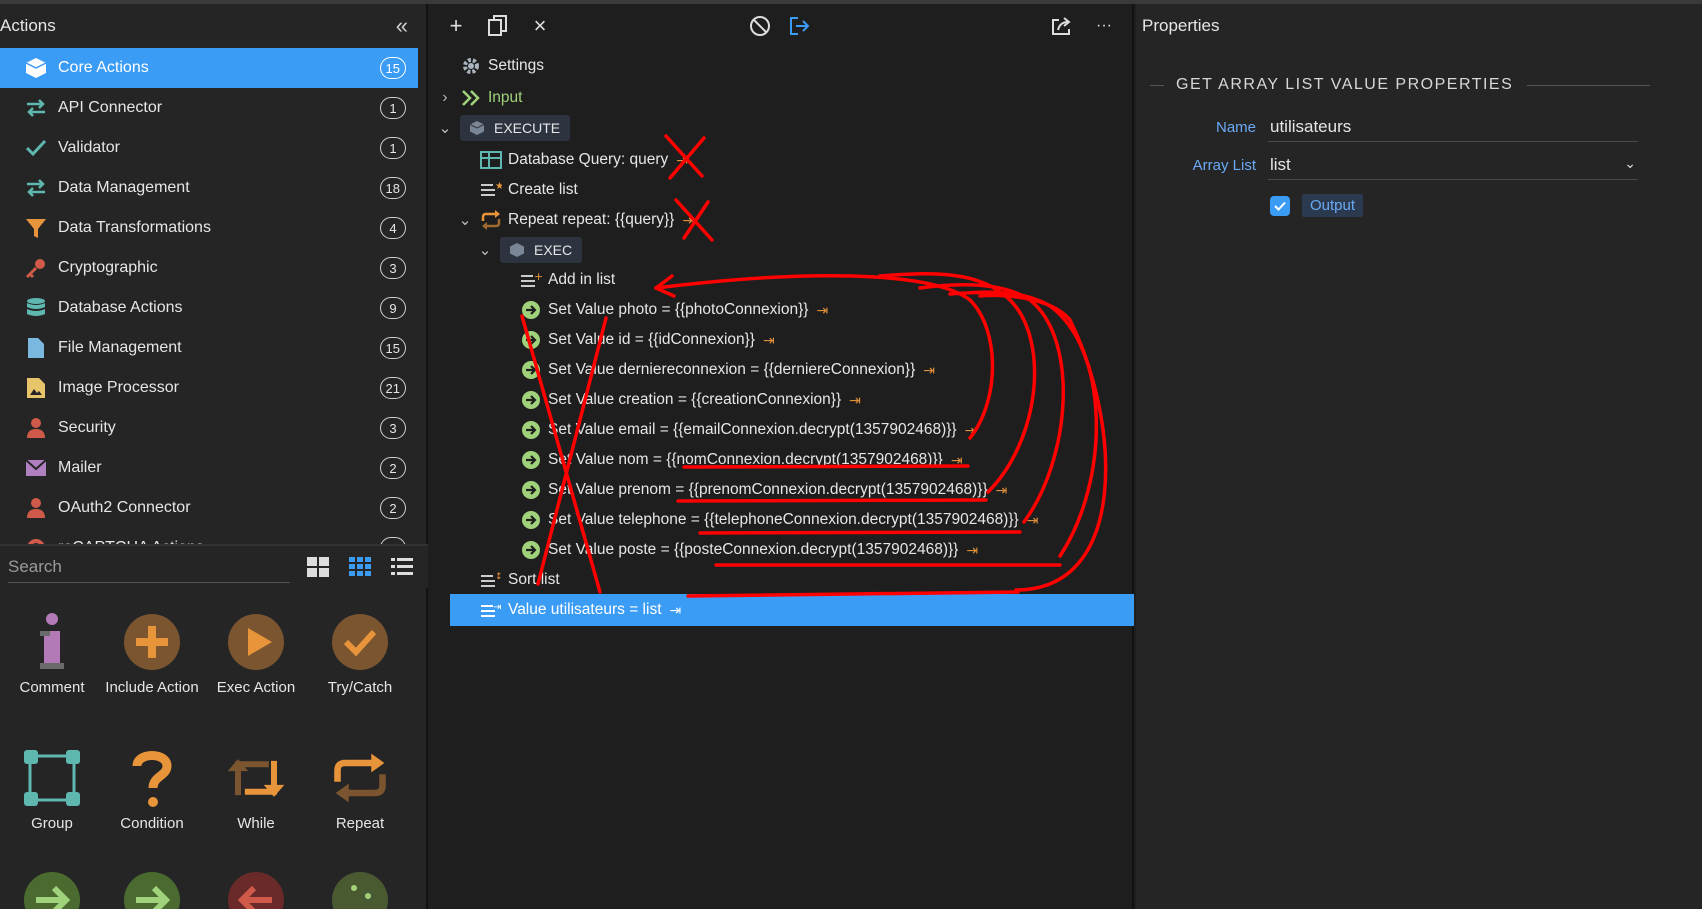 This screenshot has width=1702, height=909. I want to click on name-input: utilisateurs, so click(1453, 127).